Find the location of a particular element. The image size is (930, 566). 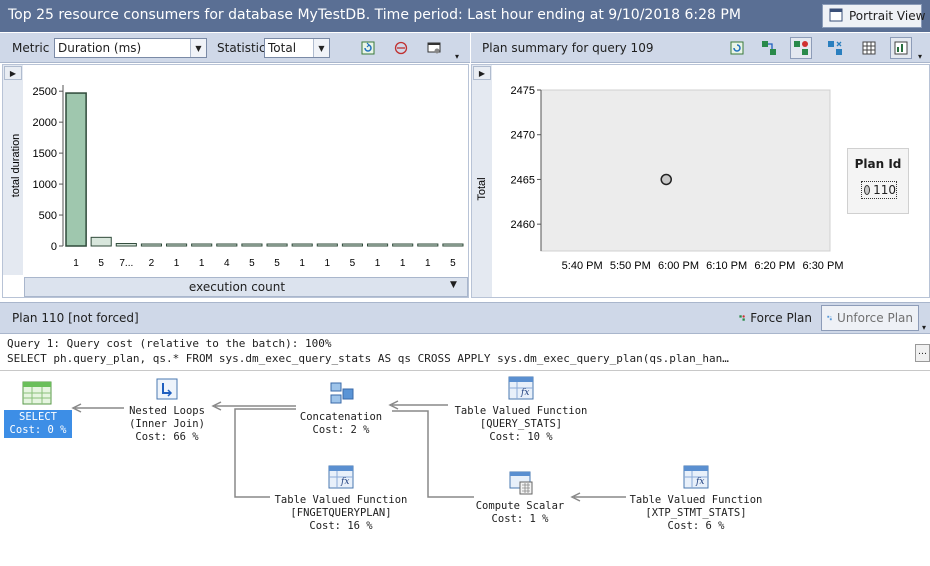

force-plan-label: Force Plan is located at coordinates (781, 318).